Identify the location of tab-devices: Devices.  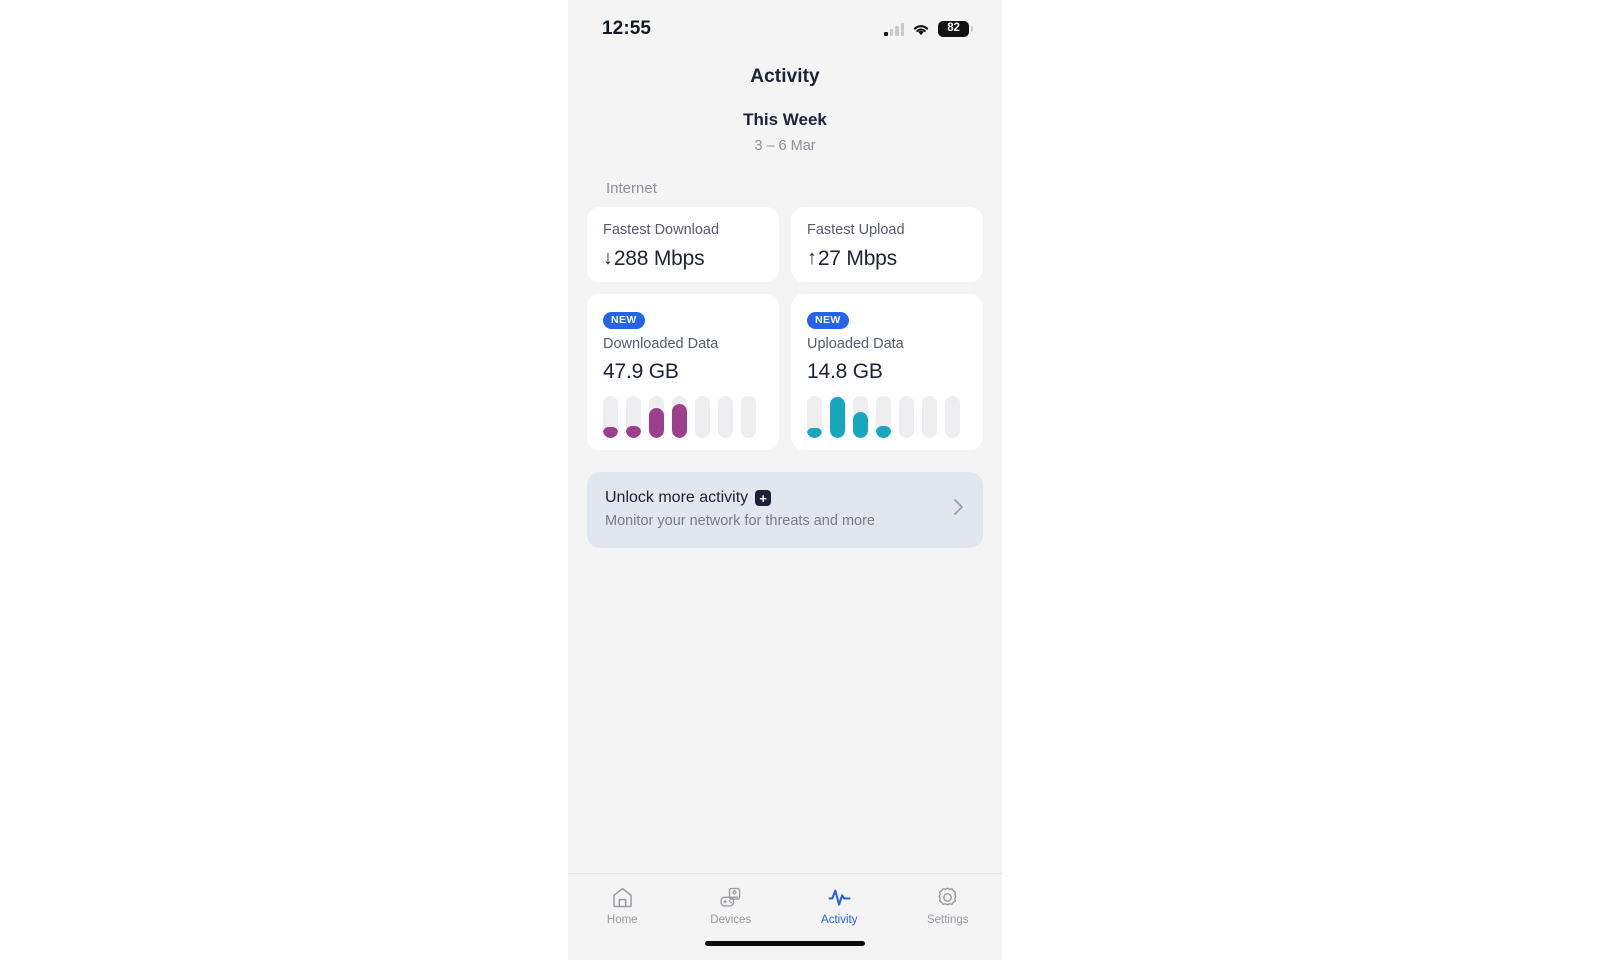
(731, 906).